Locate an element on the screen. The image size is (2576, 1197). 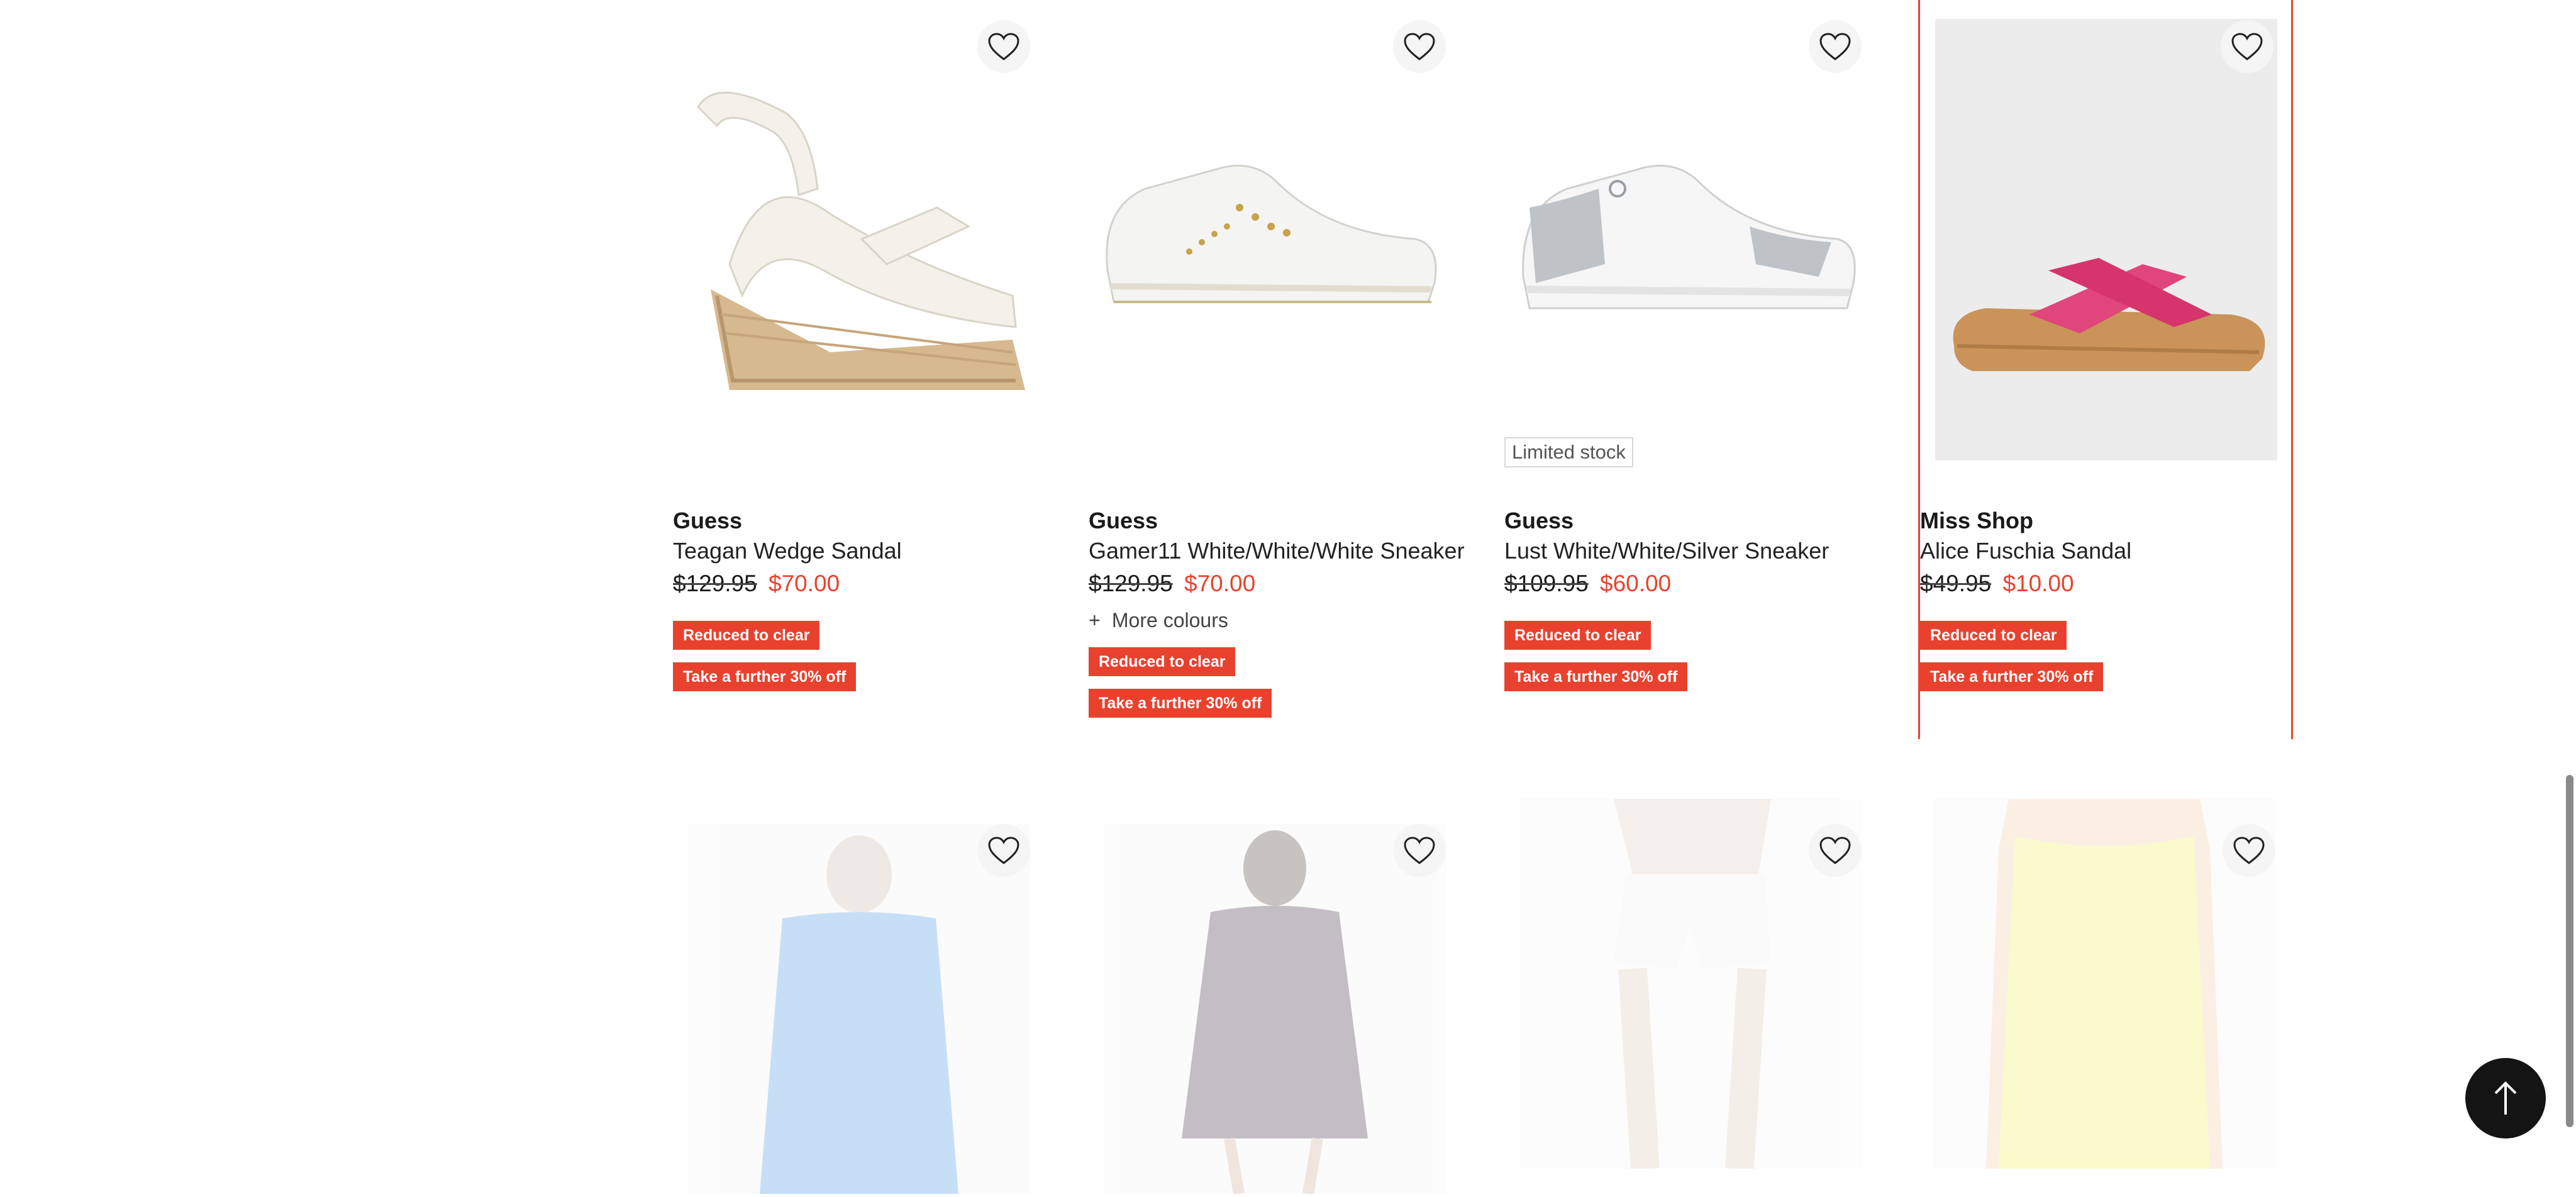
arrow-up-icon is located at coordinates (2505, 1098).